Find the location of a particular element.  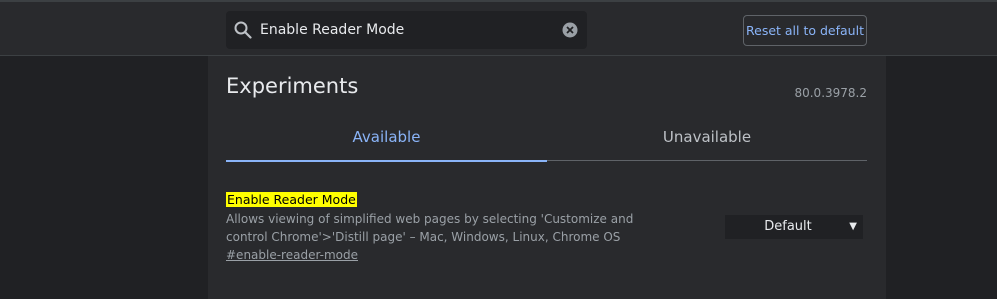

tab-unavailable: Unavailable is located at coordinates (707, 141).